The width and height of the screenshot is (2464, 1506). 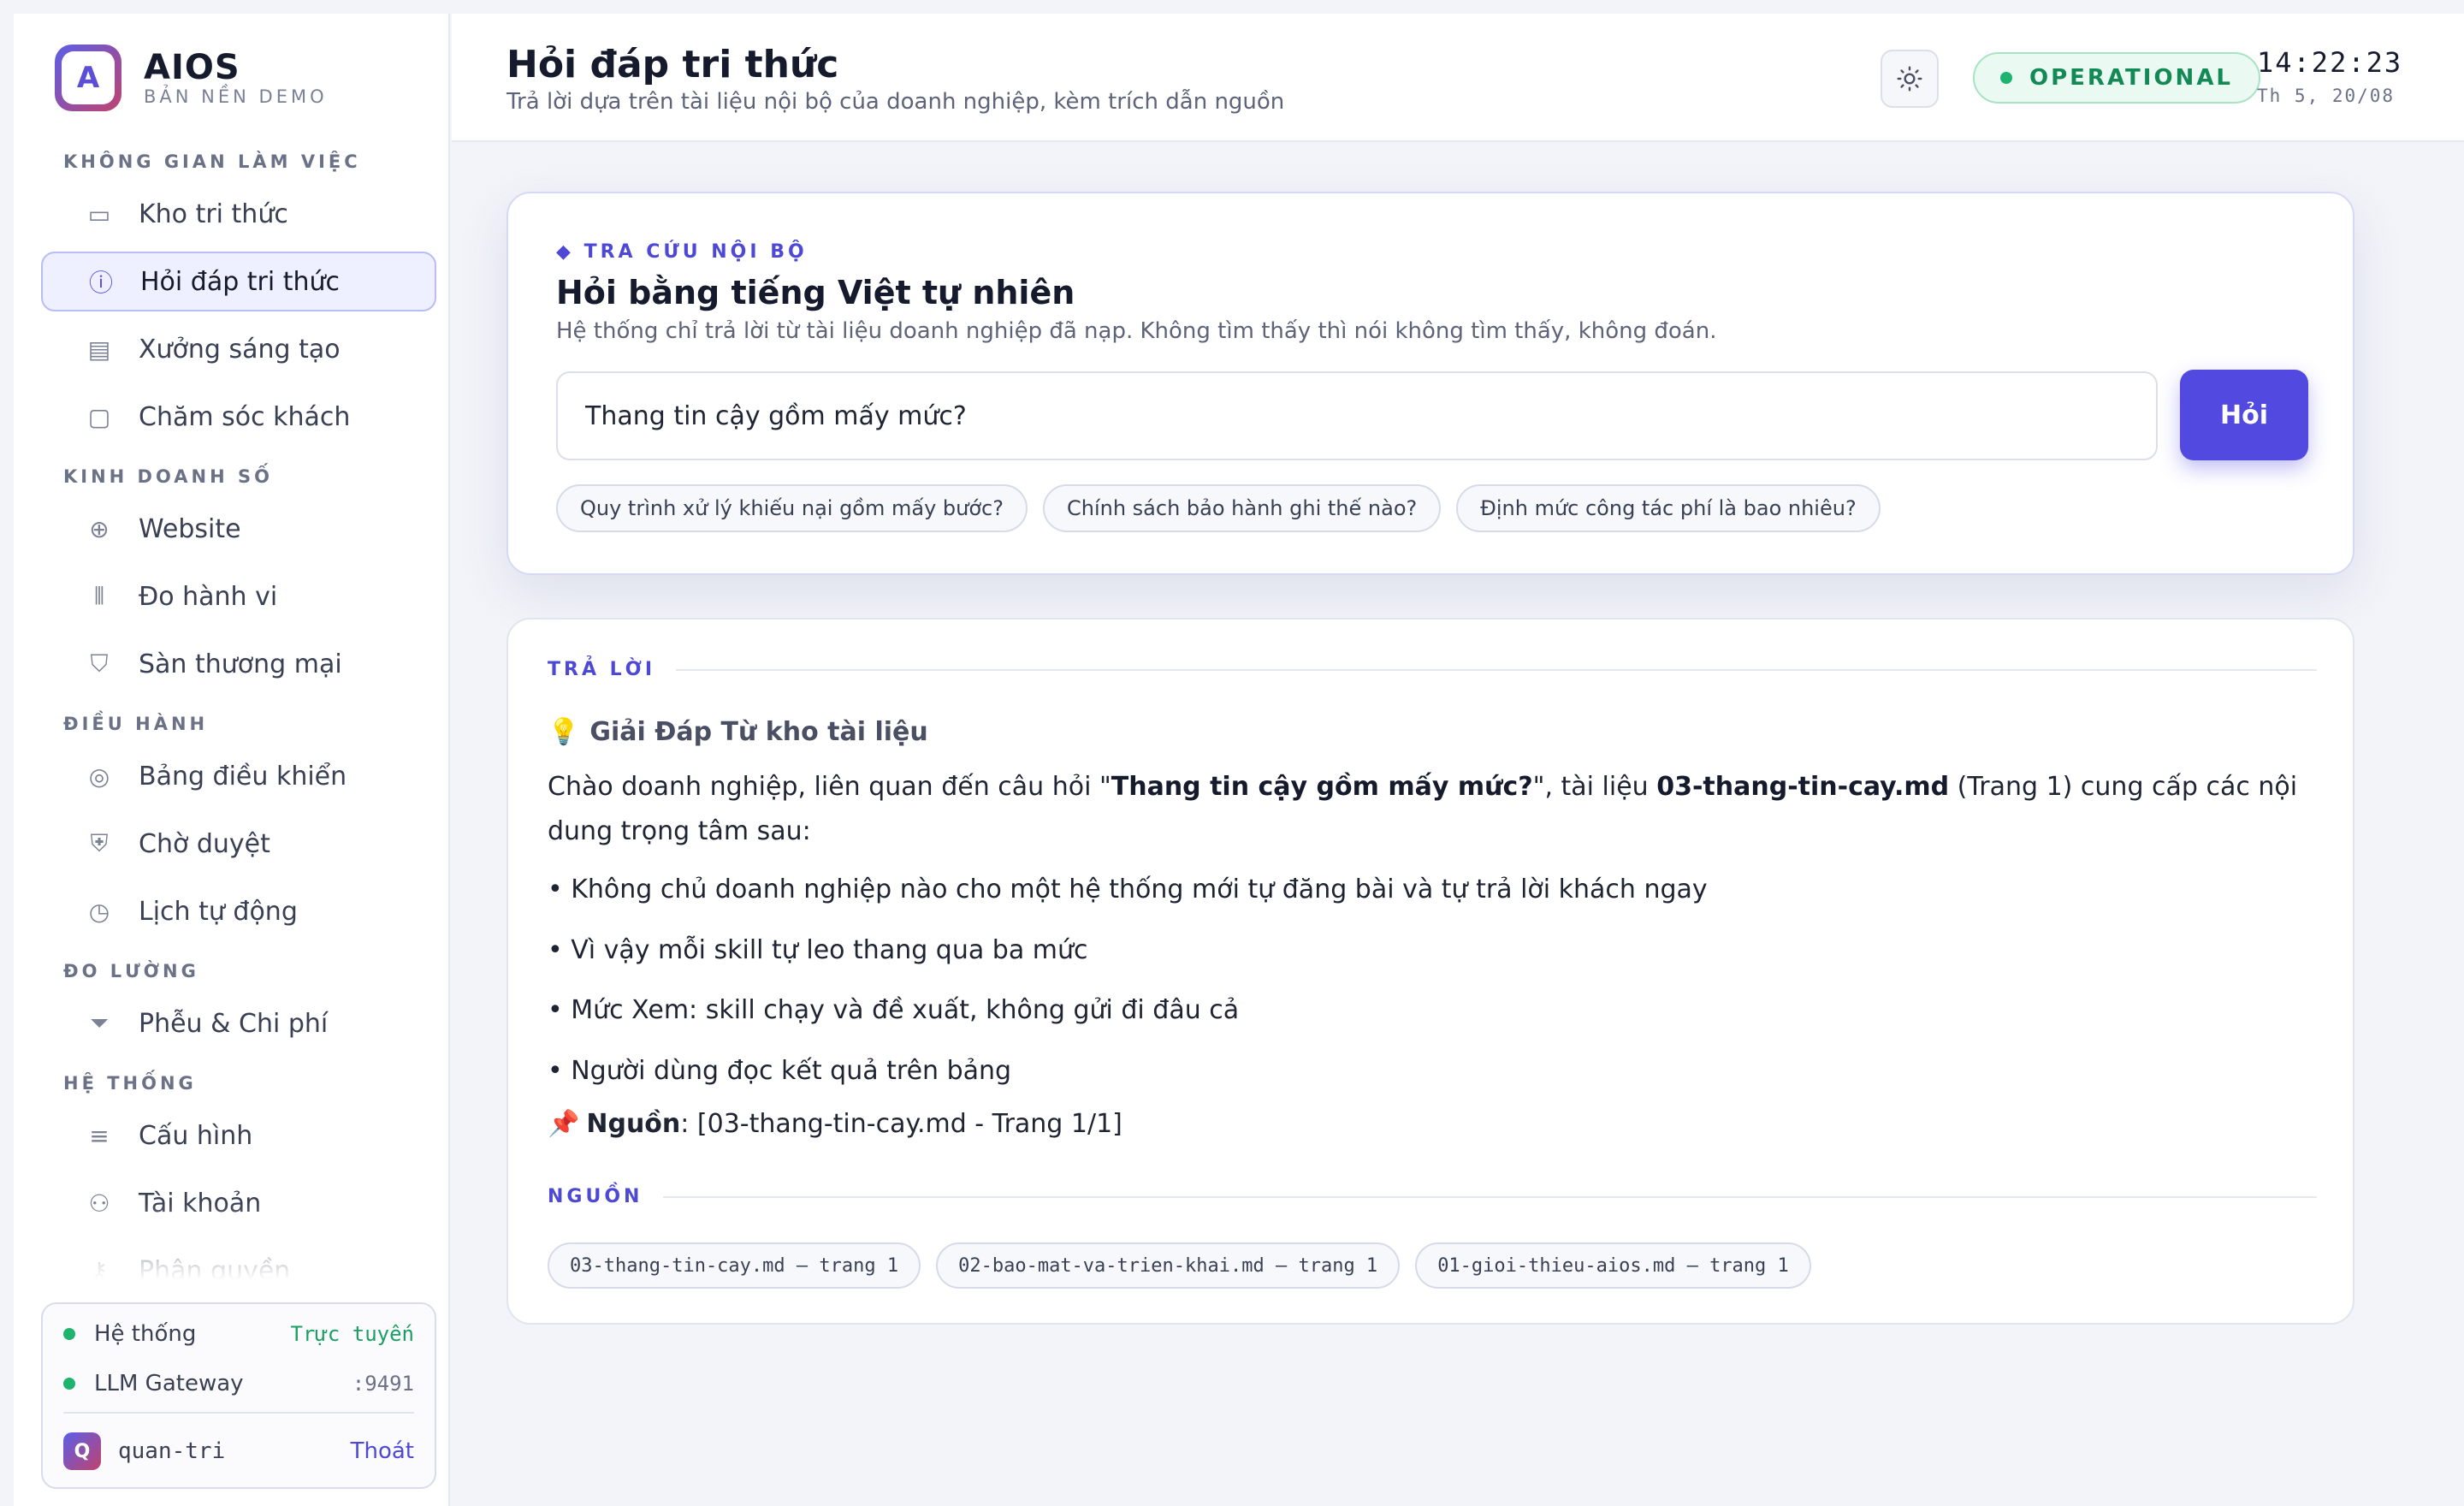 I want to click on system-status-value: Trực tuyến, so click(x=352, y=1334).